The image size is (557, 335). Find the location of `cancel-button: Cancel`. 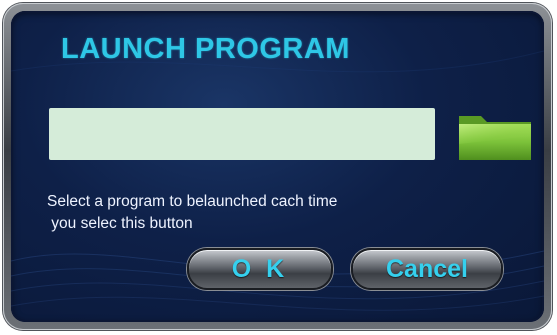

cancel-button: Cancel is located at coordinates (427, 269).